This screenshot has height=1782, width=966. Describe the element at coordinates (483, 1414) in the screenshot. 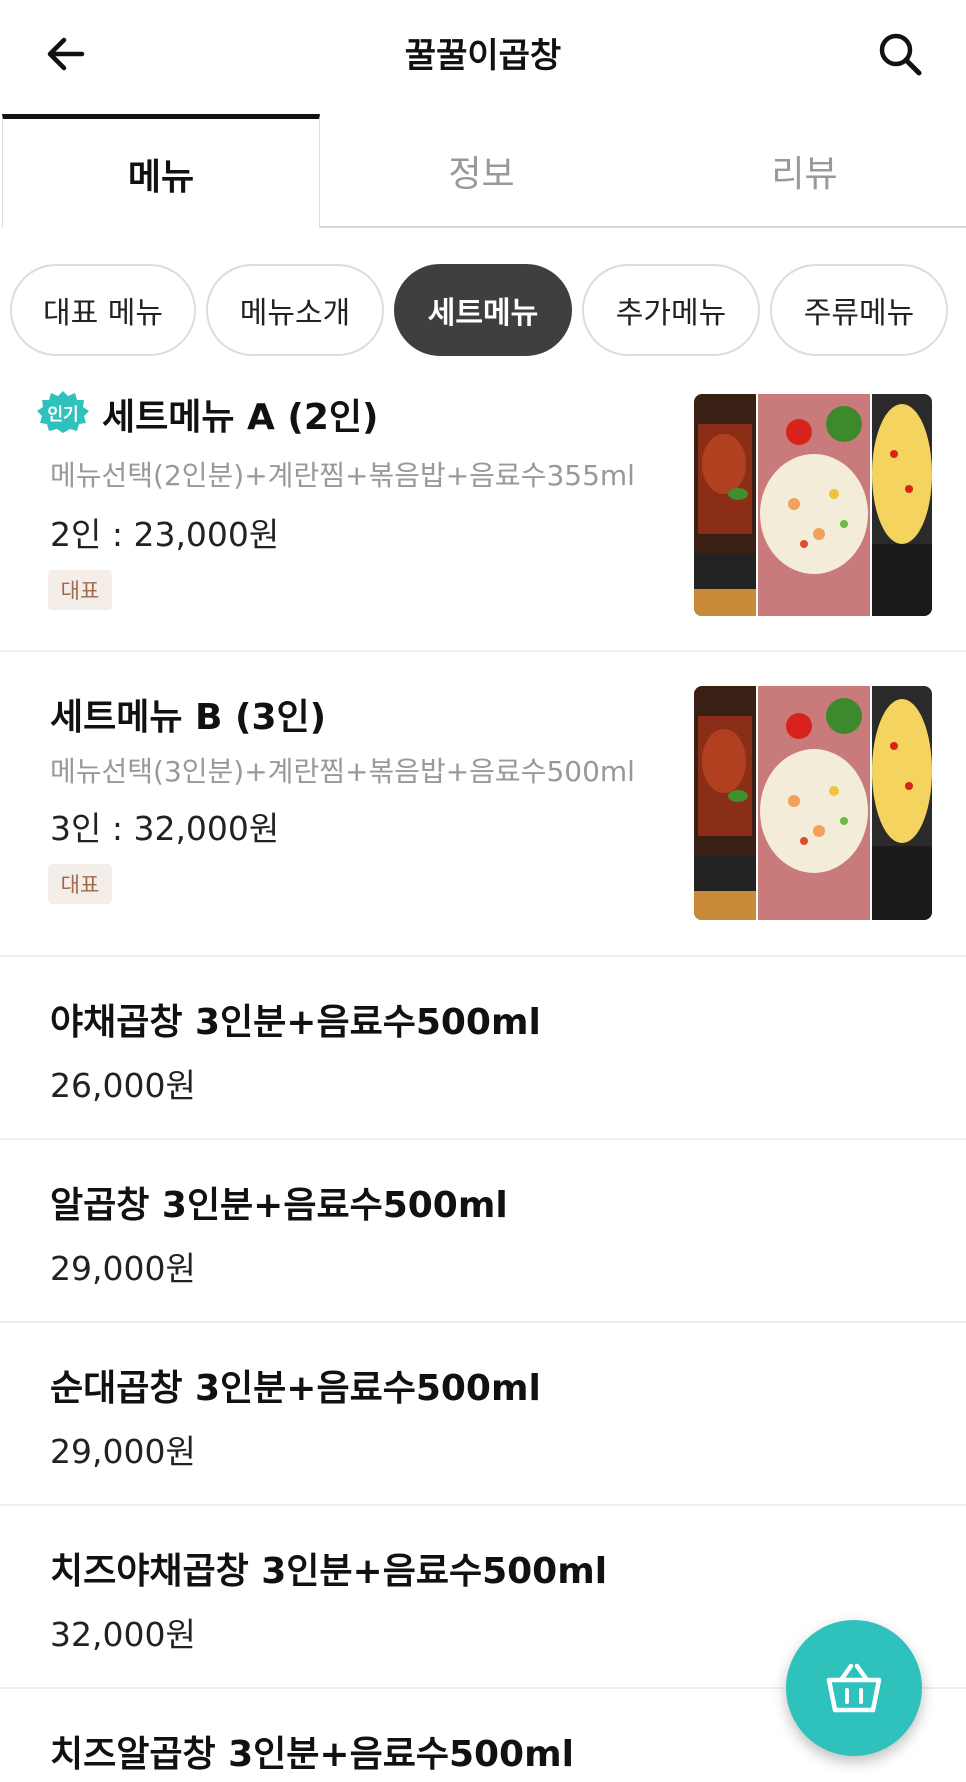

I see `menu-item: 순대곱창 3인분+음료수500ml 29,000원` at that location.